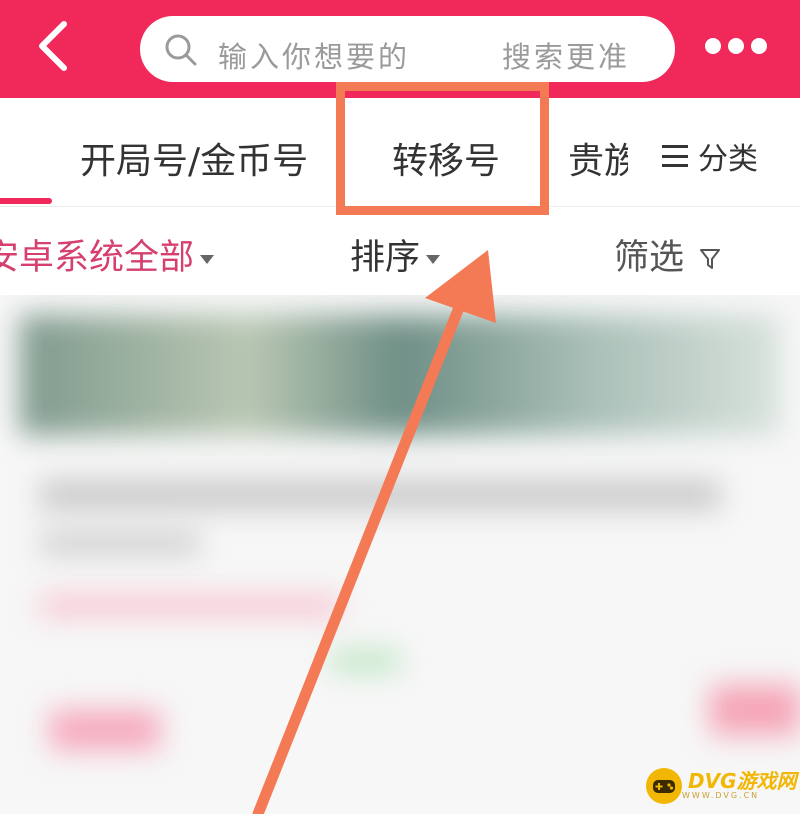  I want to click on back-arrow-icon, so click(53, 46).